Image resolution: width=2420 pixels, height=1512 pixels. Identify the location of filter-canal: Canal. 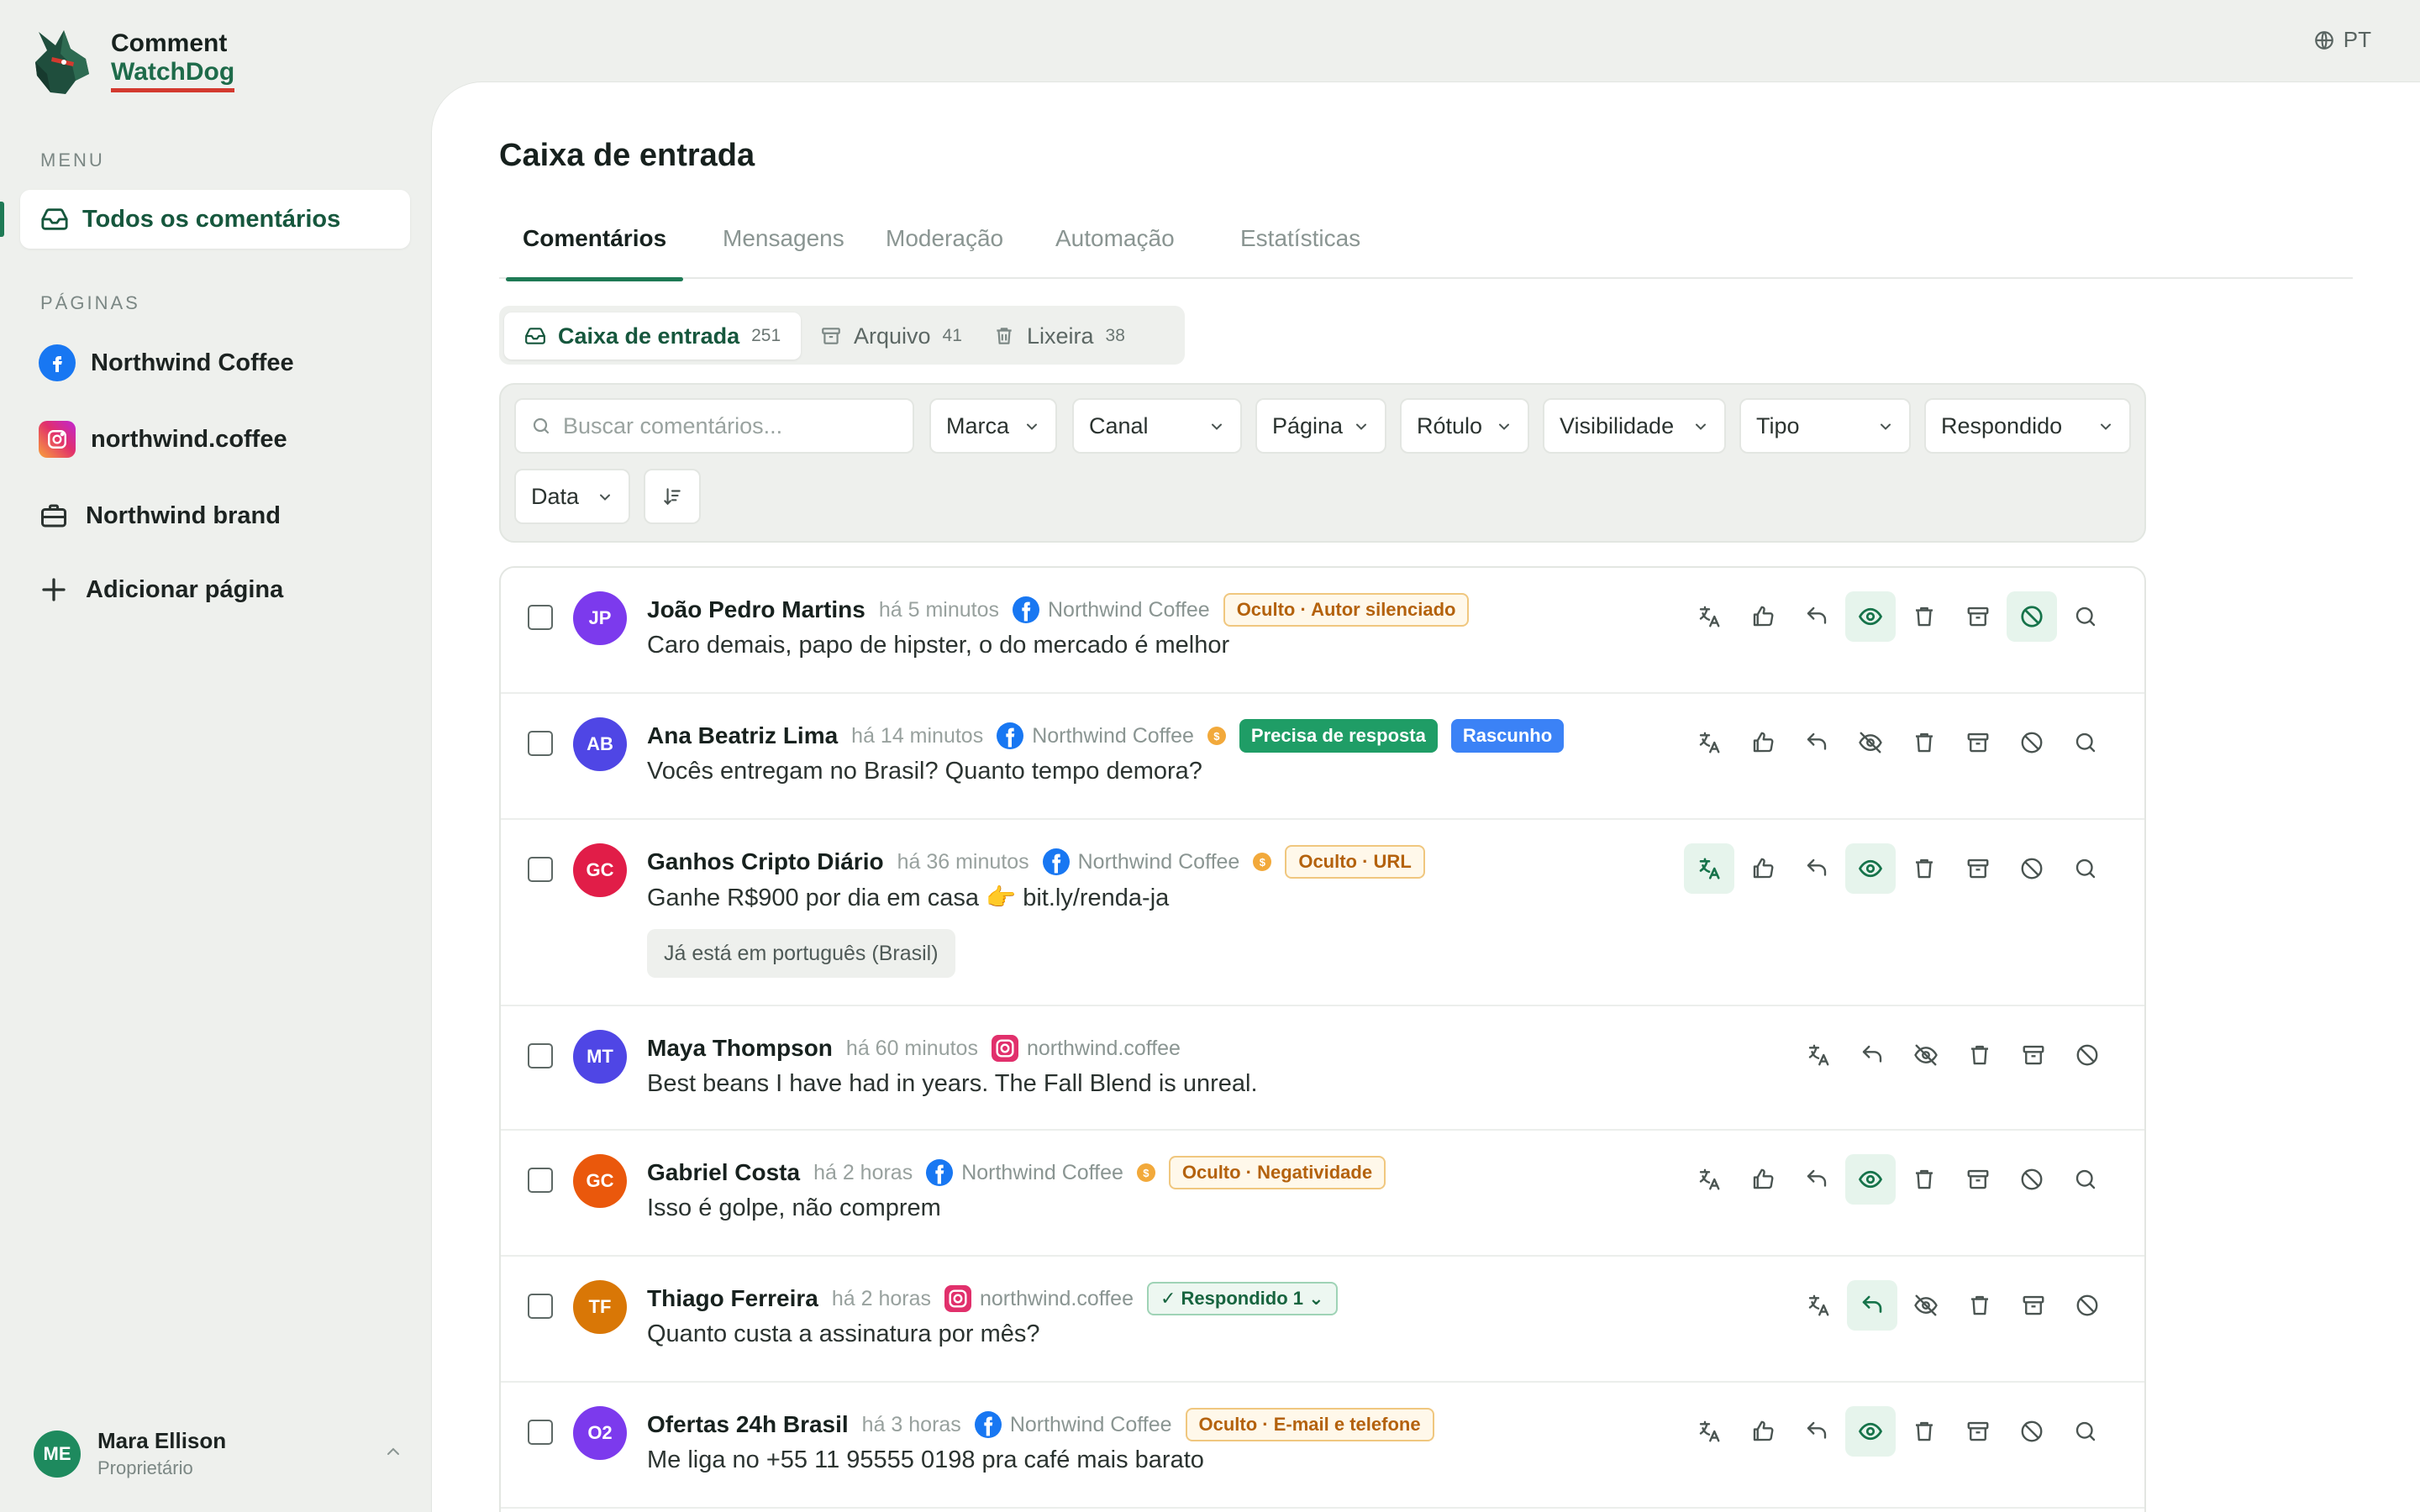
(1157, 426).